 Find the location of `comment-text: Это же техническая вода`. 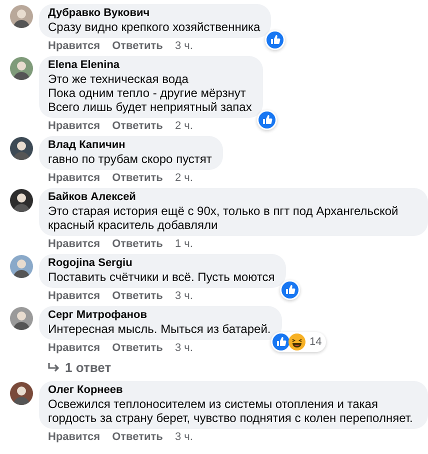

comment-text: Это же техническая вода is located at coordinates (119, 79).